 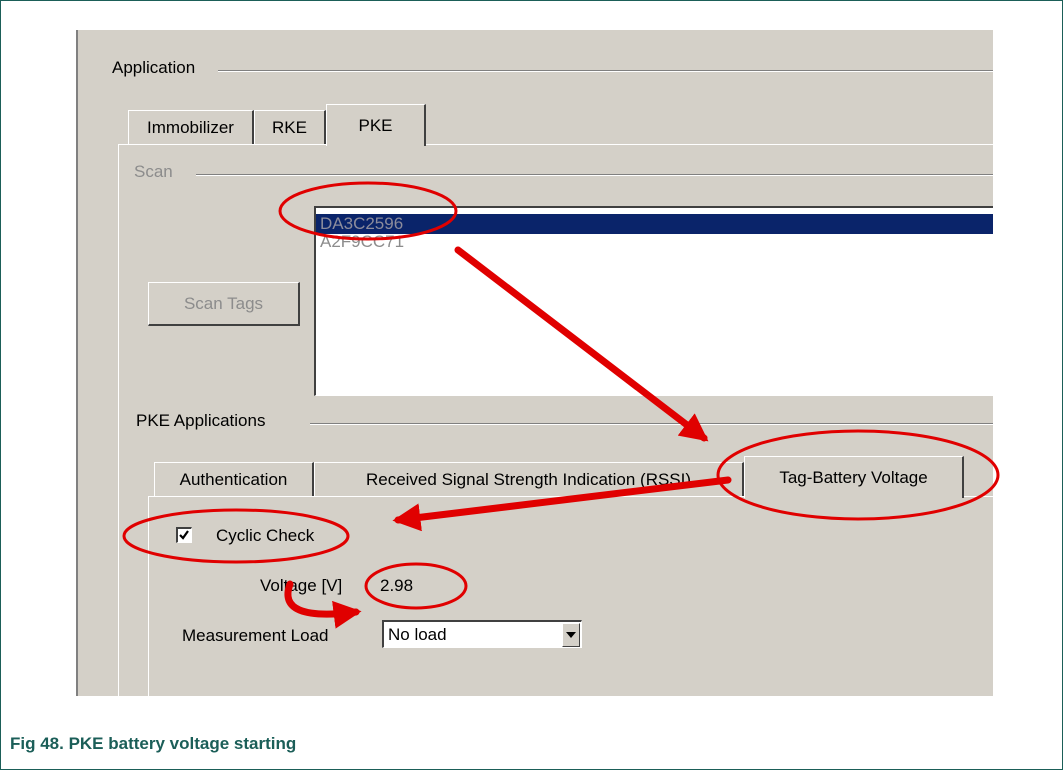 What do you see at coordinates (290, 127) in the screenshot?
I see `tab-rke: RKE` at bounding box center [290, 127].